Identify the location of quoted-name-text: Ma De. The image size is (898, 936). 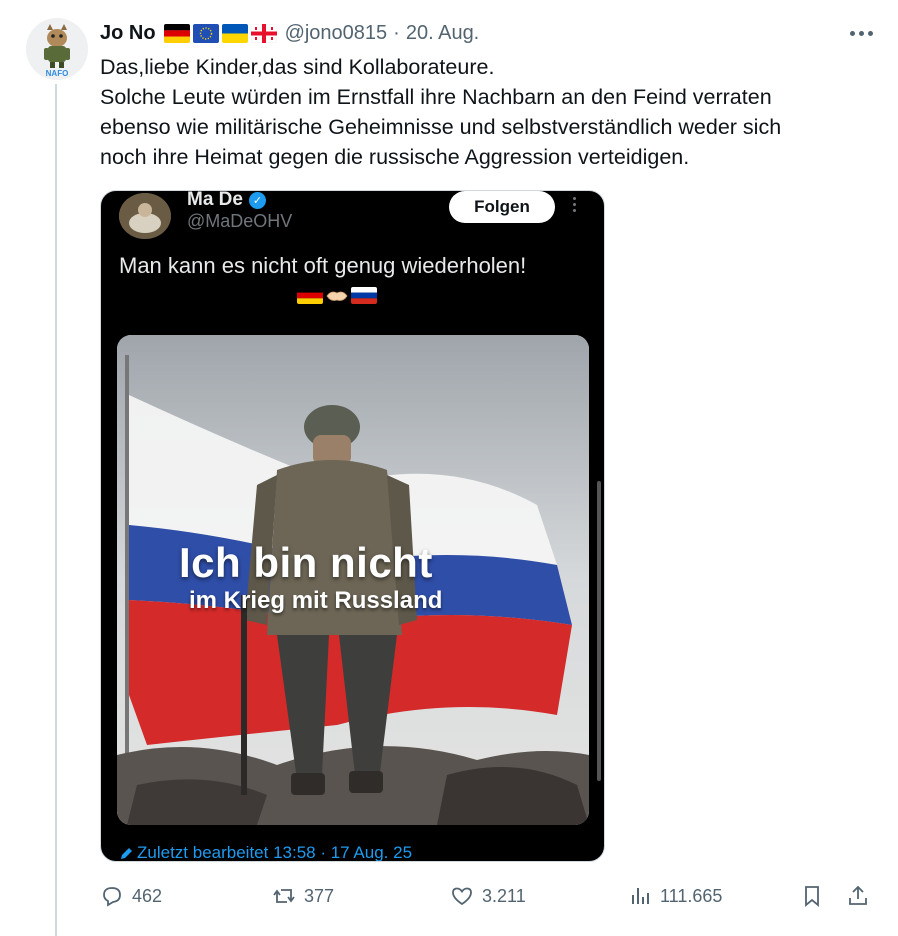
(215, 200).